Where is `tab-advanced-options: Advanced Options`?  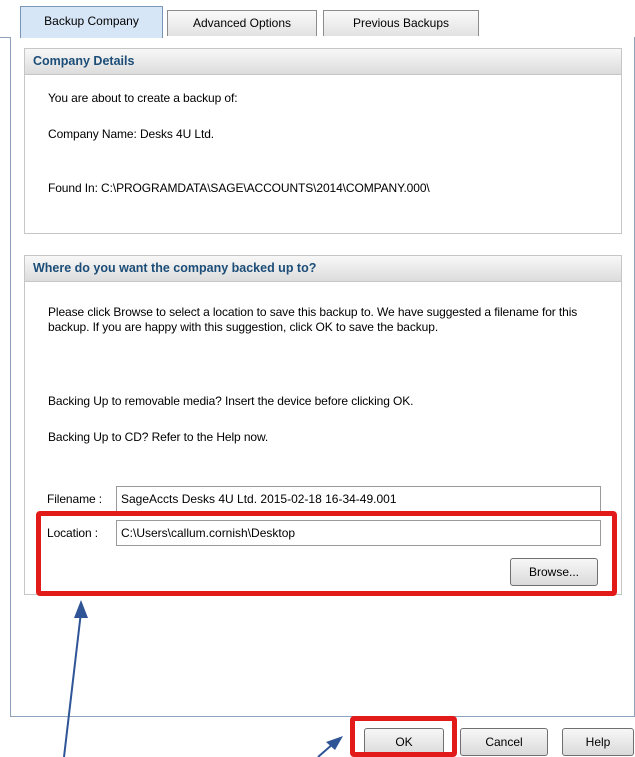
tab-advanced-options: Advanced Options is located at coordinates (242, 23).